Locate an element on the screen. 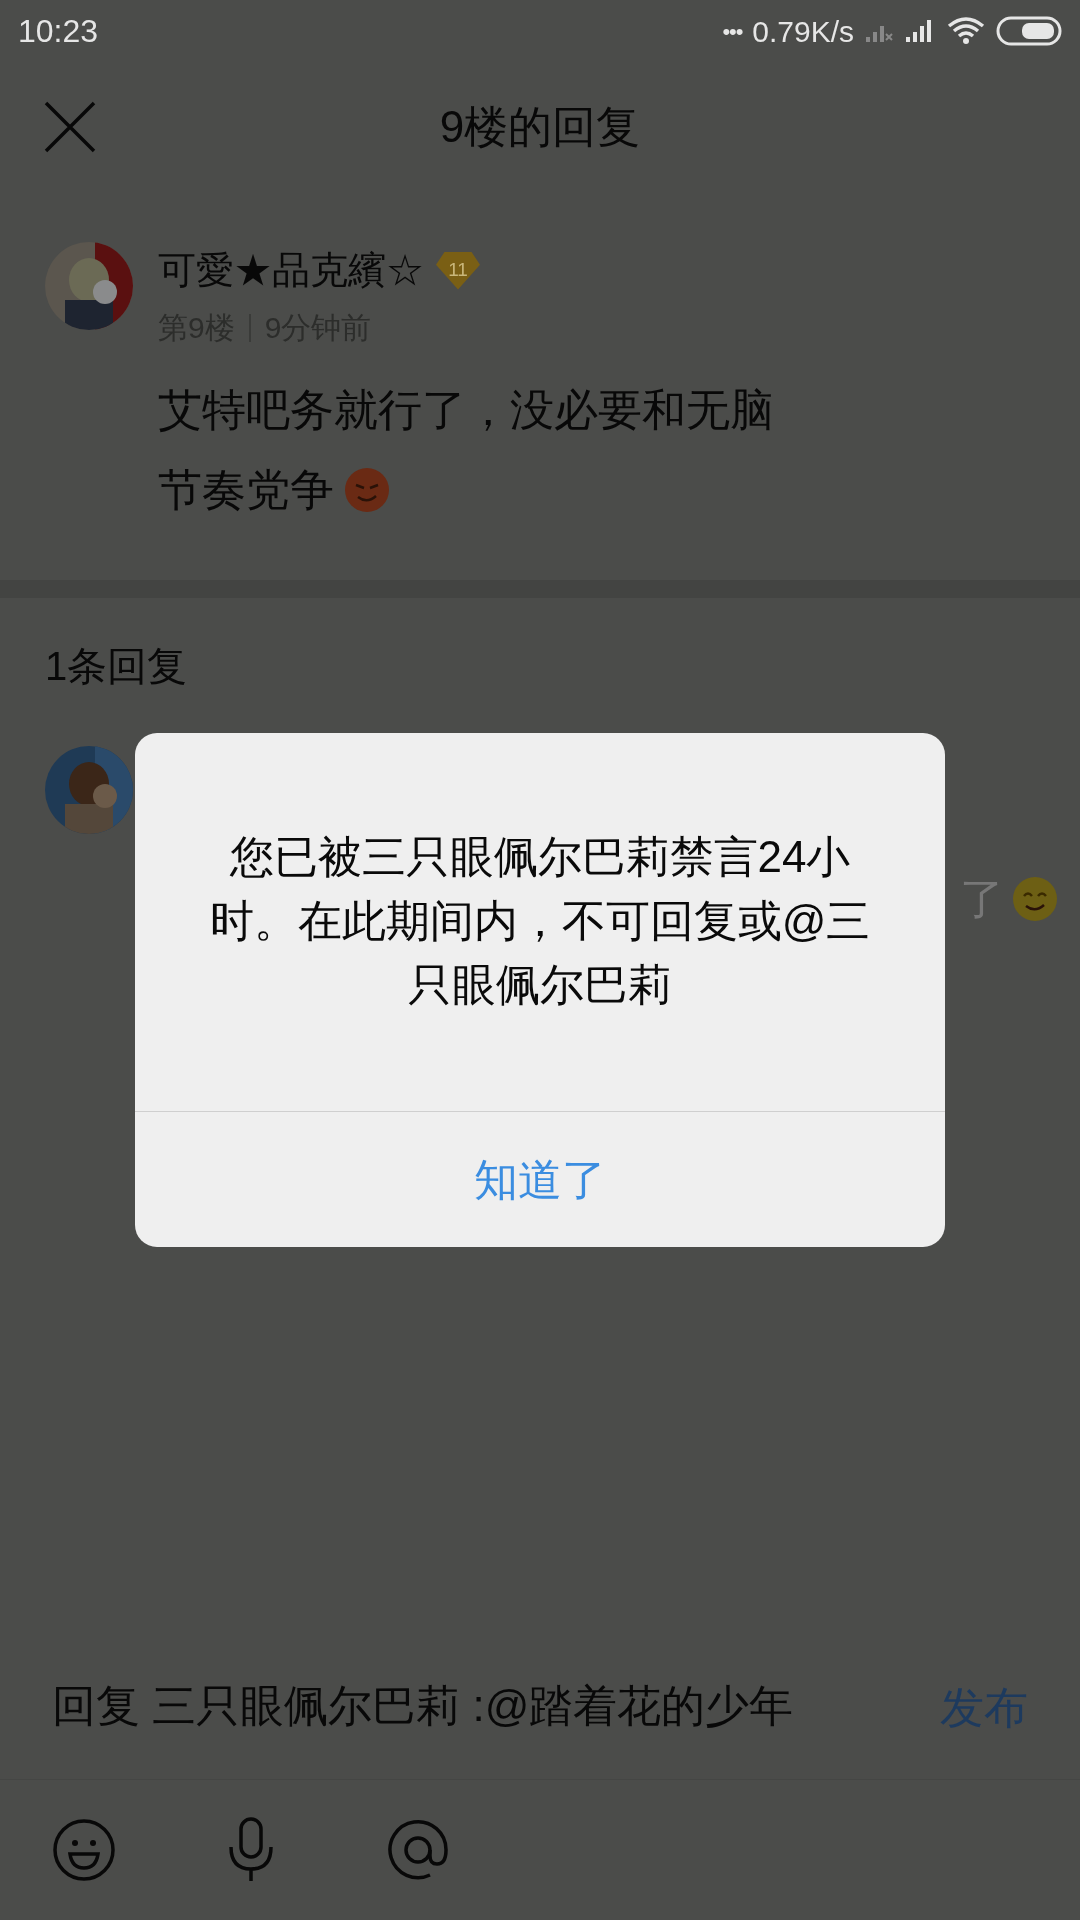  status-dots: ••• is located at coordinates (732, 31).